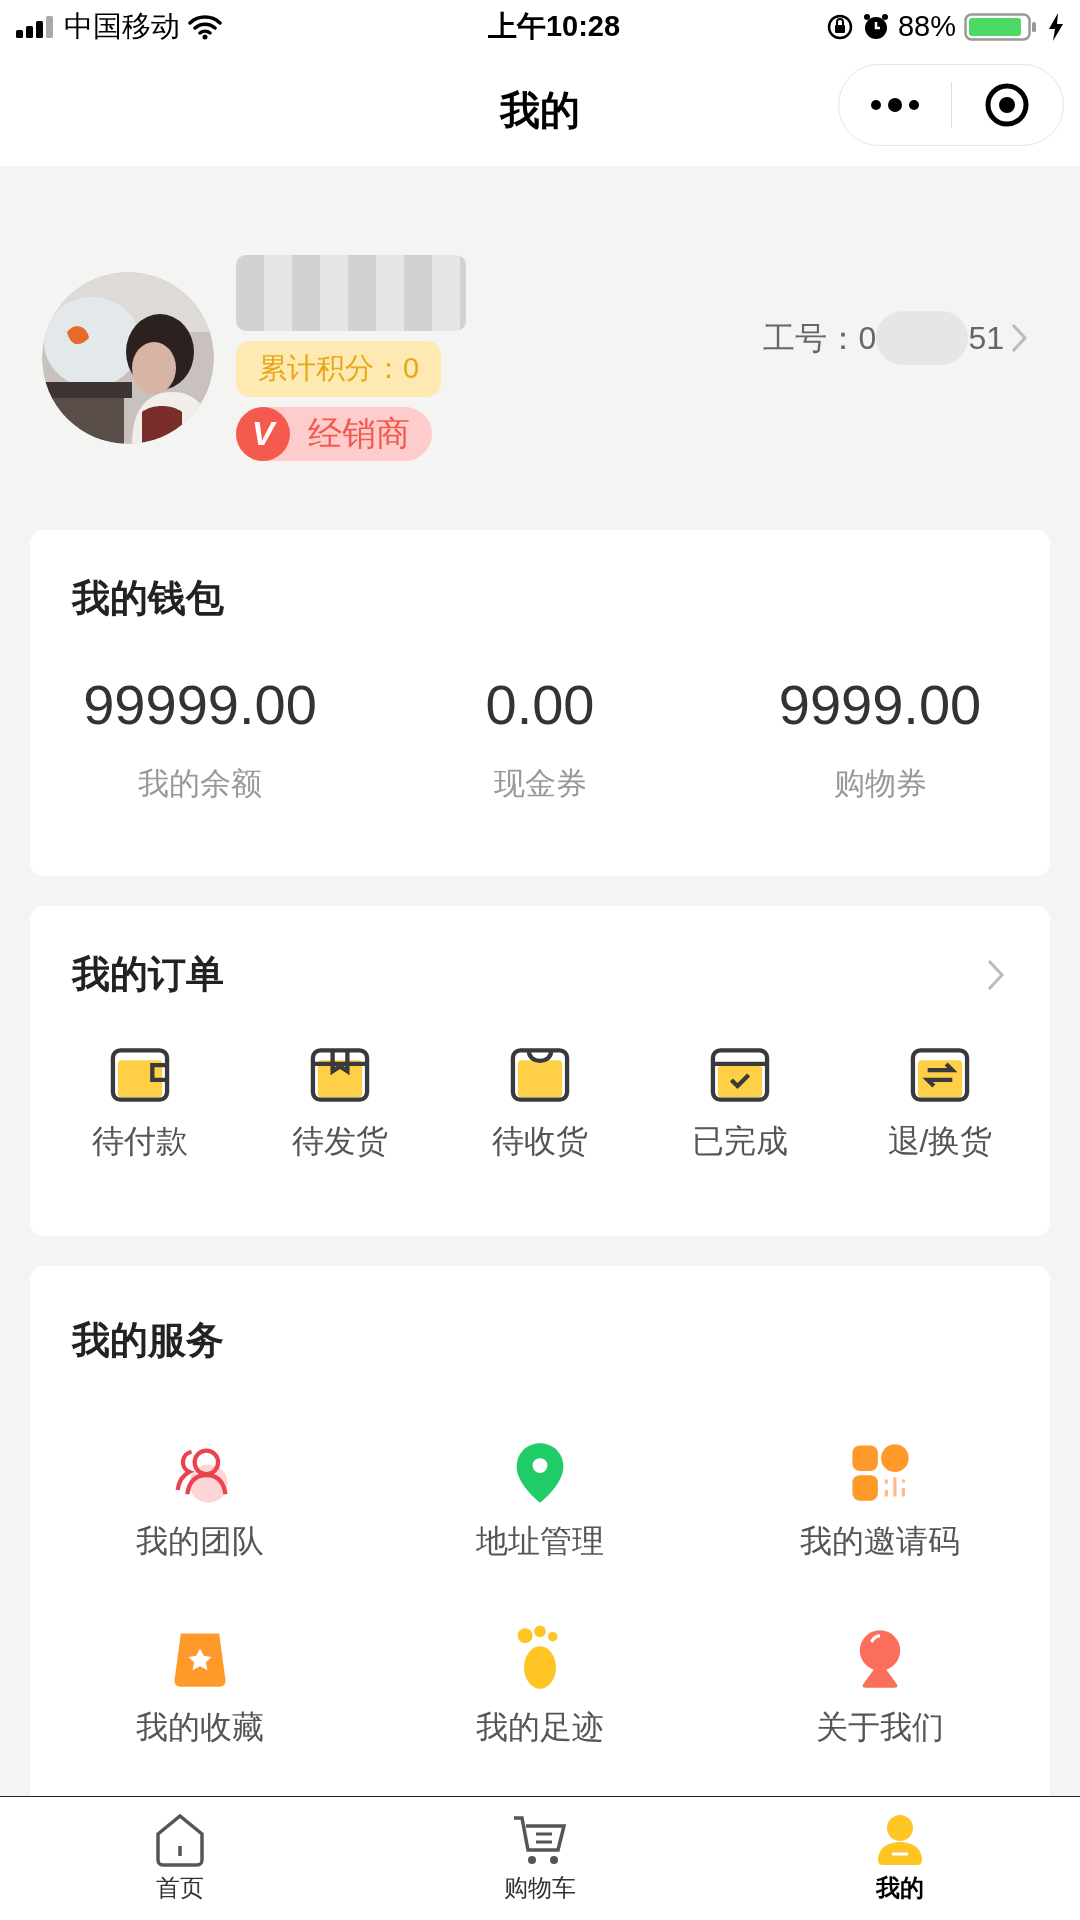 Image resolution: width=1080 pixels, height=1920 pixels. I want to click on signal-icon, so click(36, 27).